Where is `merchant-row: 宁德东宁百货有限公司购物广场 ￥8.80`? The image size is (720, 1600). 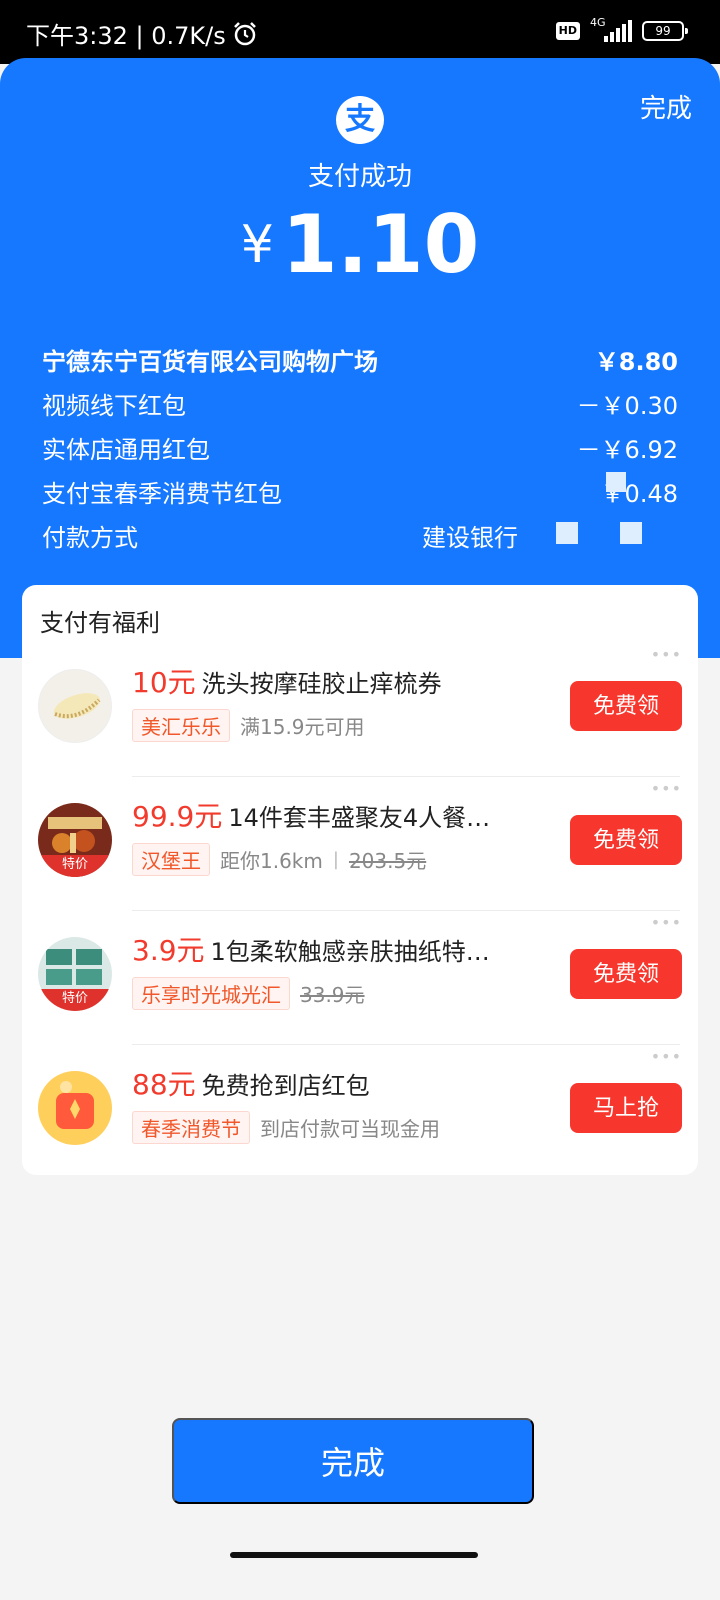
merchant-row: 宁德东宁百货有限公司购物广场 ￥8.80 is located at coordinates (360, 358).